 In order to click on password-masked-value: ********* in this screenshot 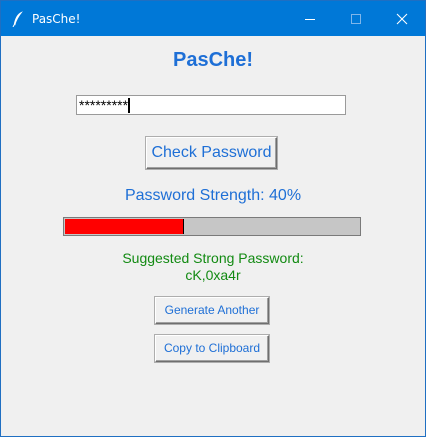, I will do `click(104, 105)`.